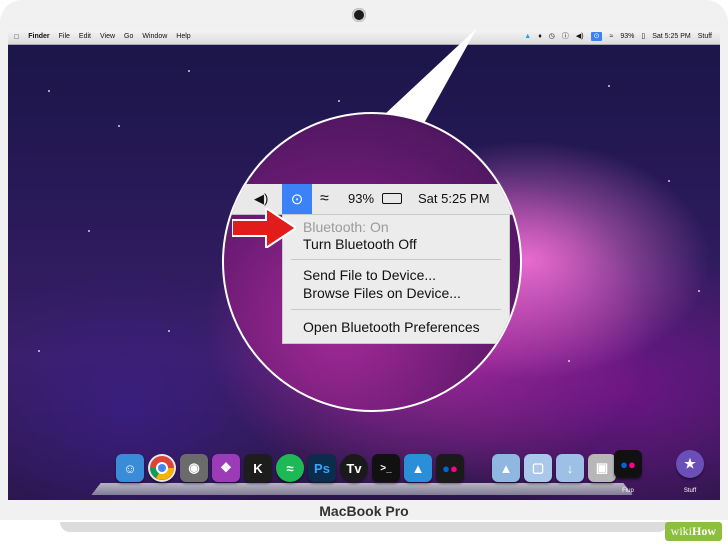 The width and height of the screenshot is (728, 546). Describe the element at coordinates (359, 15) in the screenshot. I see `camera-icon` at that location.